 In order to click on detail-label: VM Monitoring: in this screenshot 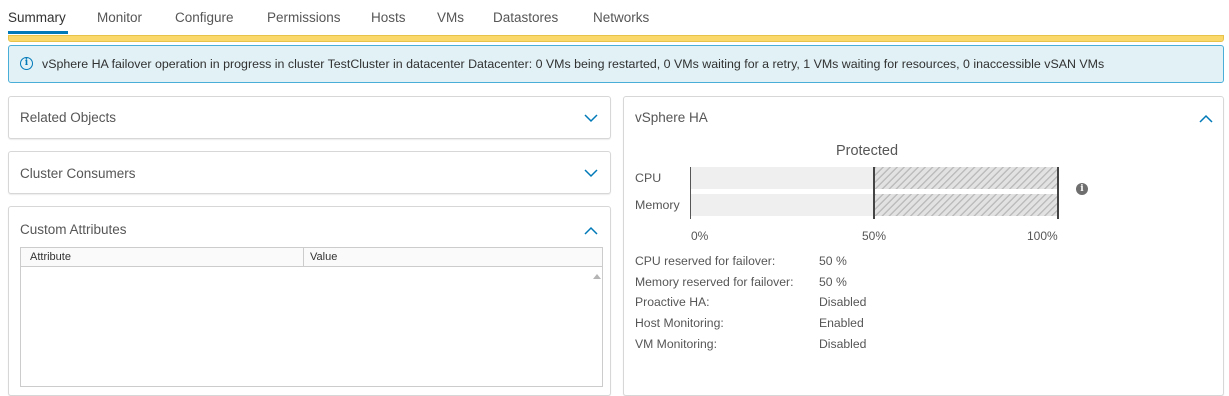, I will do `click(676, 344)`.